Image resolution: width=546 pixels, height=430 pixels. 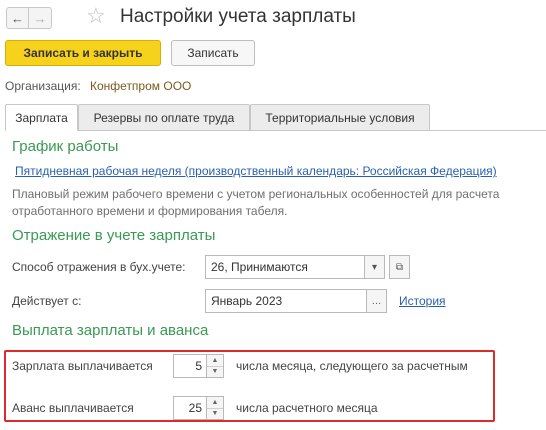 I want to click on accounting-method-label: Способ отражения в бух.учете:, so click(x=99, y=267).